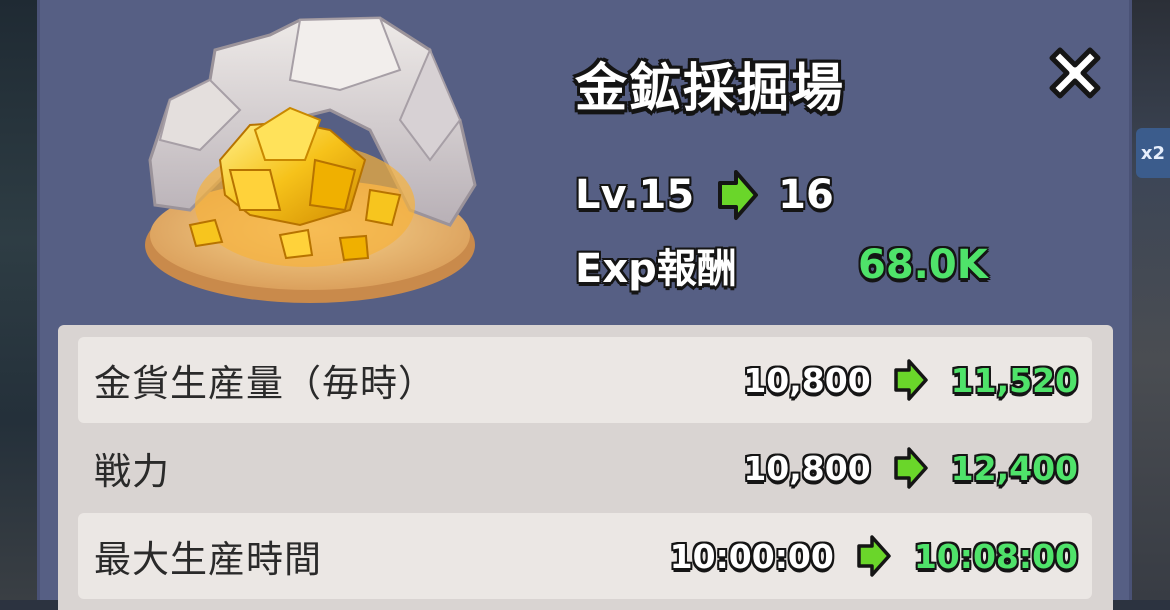 This screenshot has height=610, width=1170. What do you see at coordinates (1150, 300) in the screenshot?
I see `background-right` at bounding box center [1150, 300].